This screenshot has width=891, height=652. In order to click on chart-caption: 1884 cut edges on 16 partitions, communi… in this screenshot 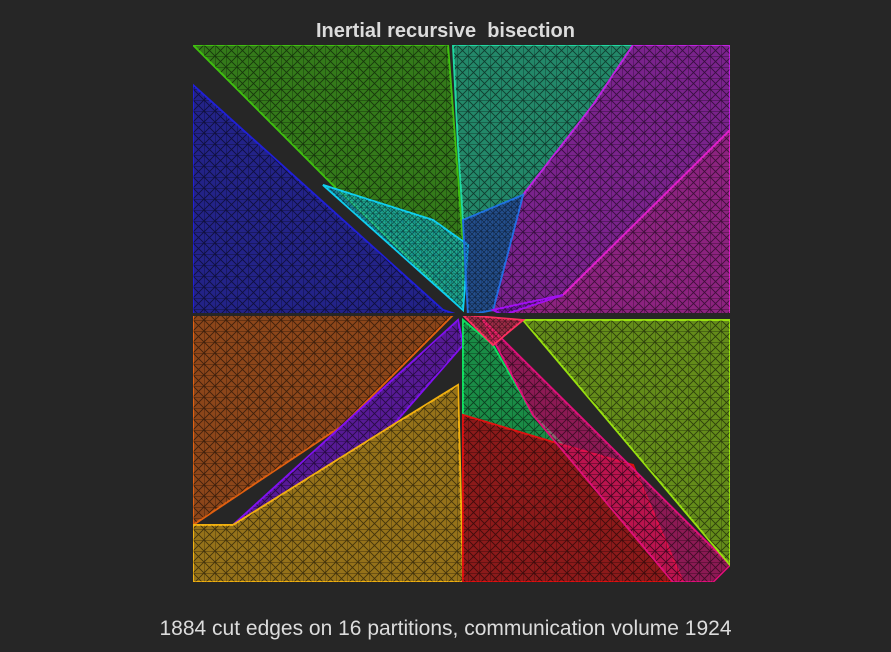, I will do `click(445, 628)`.